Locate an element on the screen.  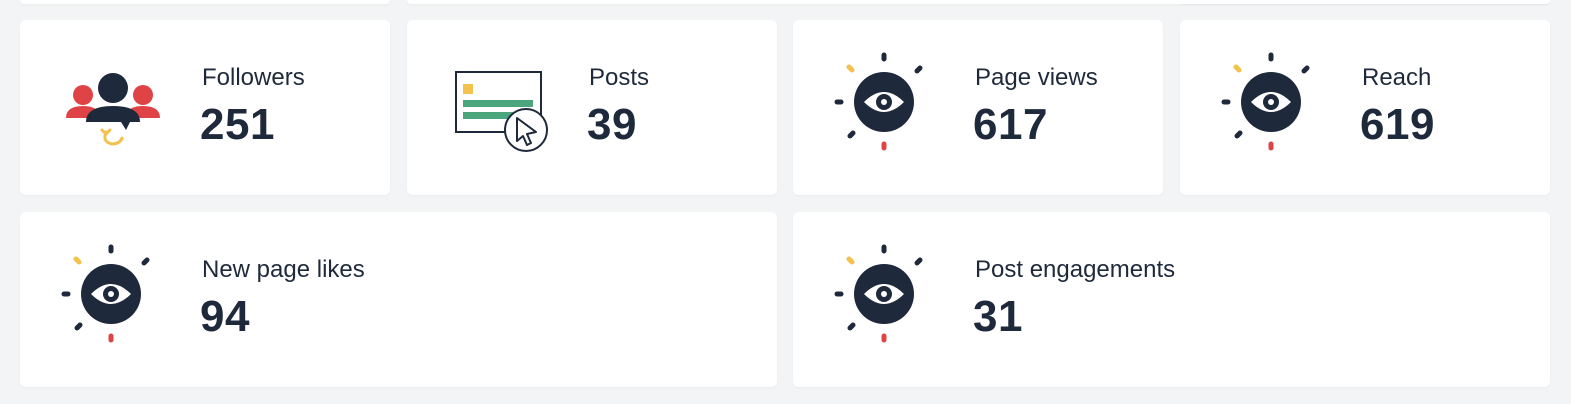
metric-label: New page likes is located at coordinates (283, 269).